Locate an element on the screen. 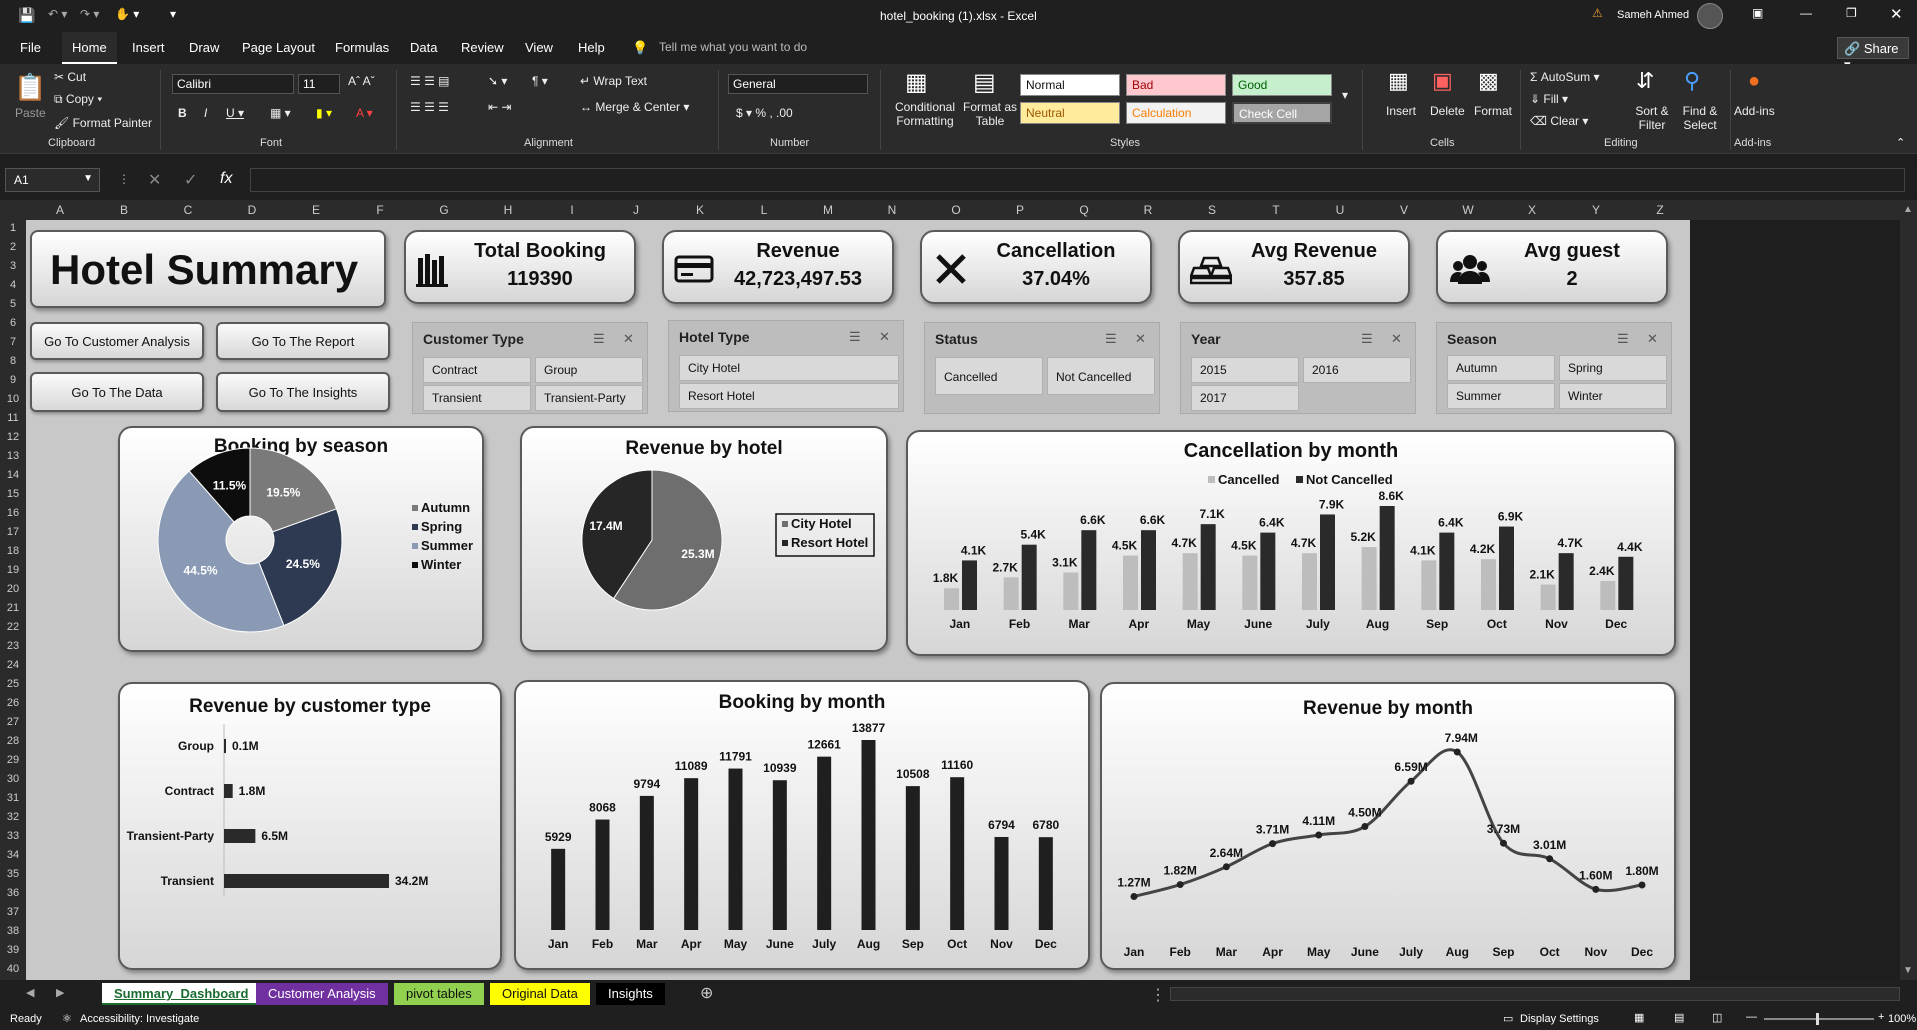  column-header: V is located at coordinates (1404, 210).